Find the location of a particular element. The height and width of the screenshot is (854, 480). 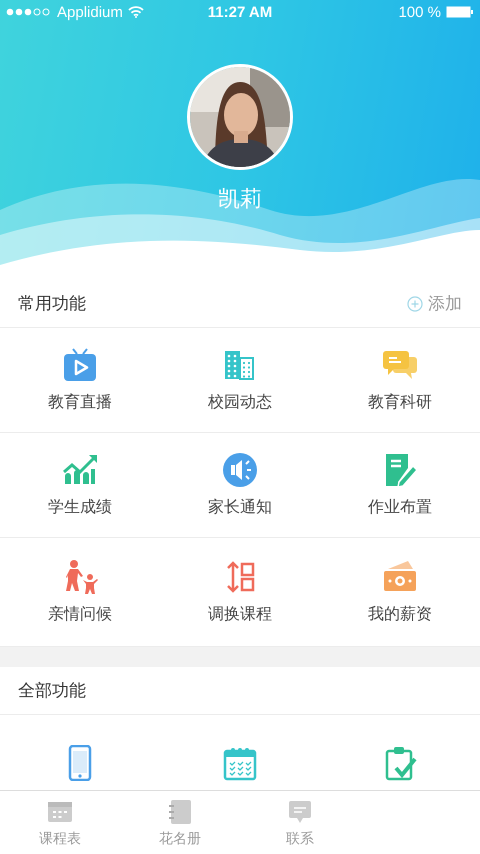

section-title: 全部功能 is located at coordinates (52, 691).